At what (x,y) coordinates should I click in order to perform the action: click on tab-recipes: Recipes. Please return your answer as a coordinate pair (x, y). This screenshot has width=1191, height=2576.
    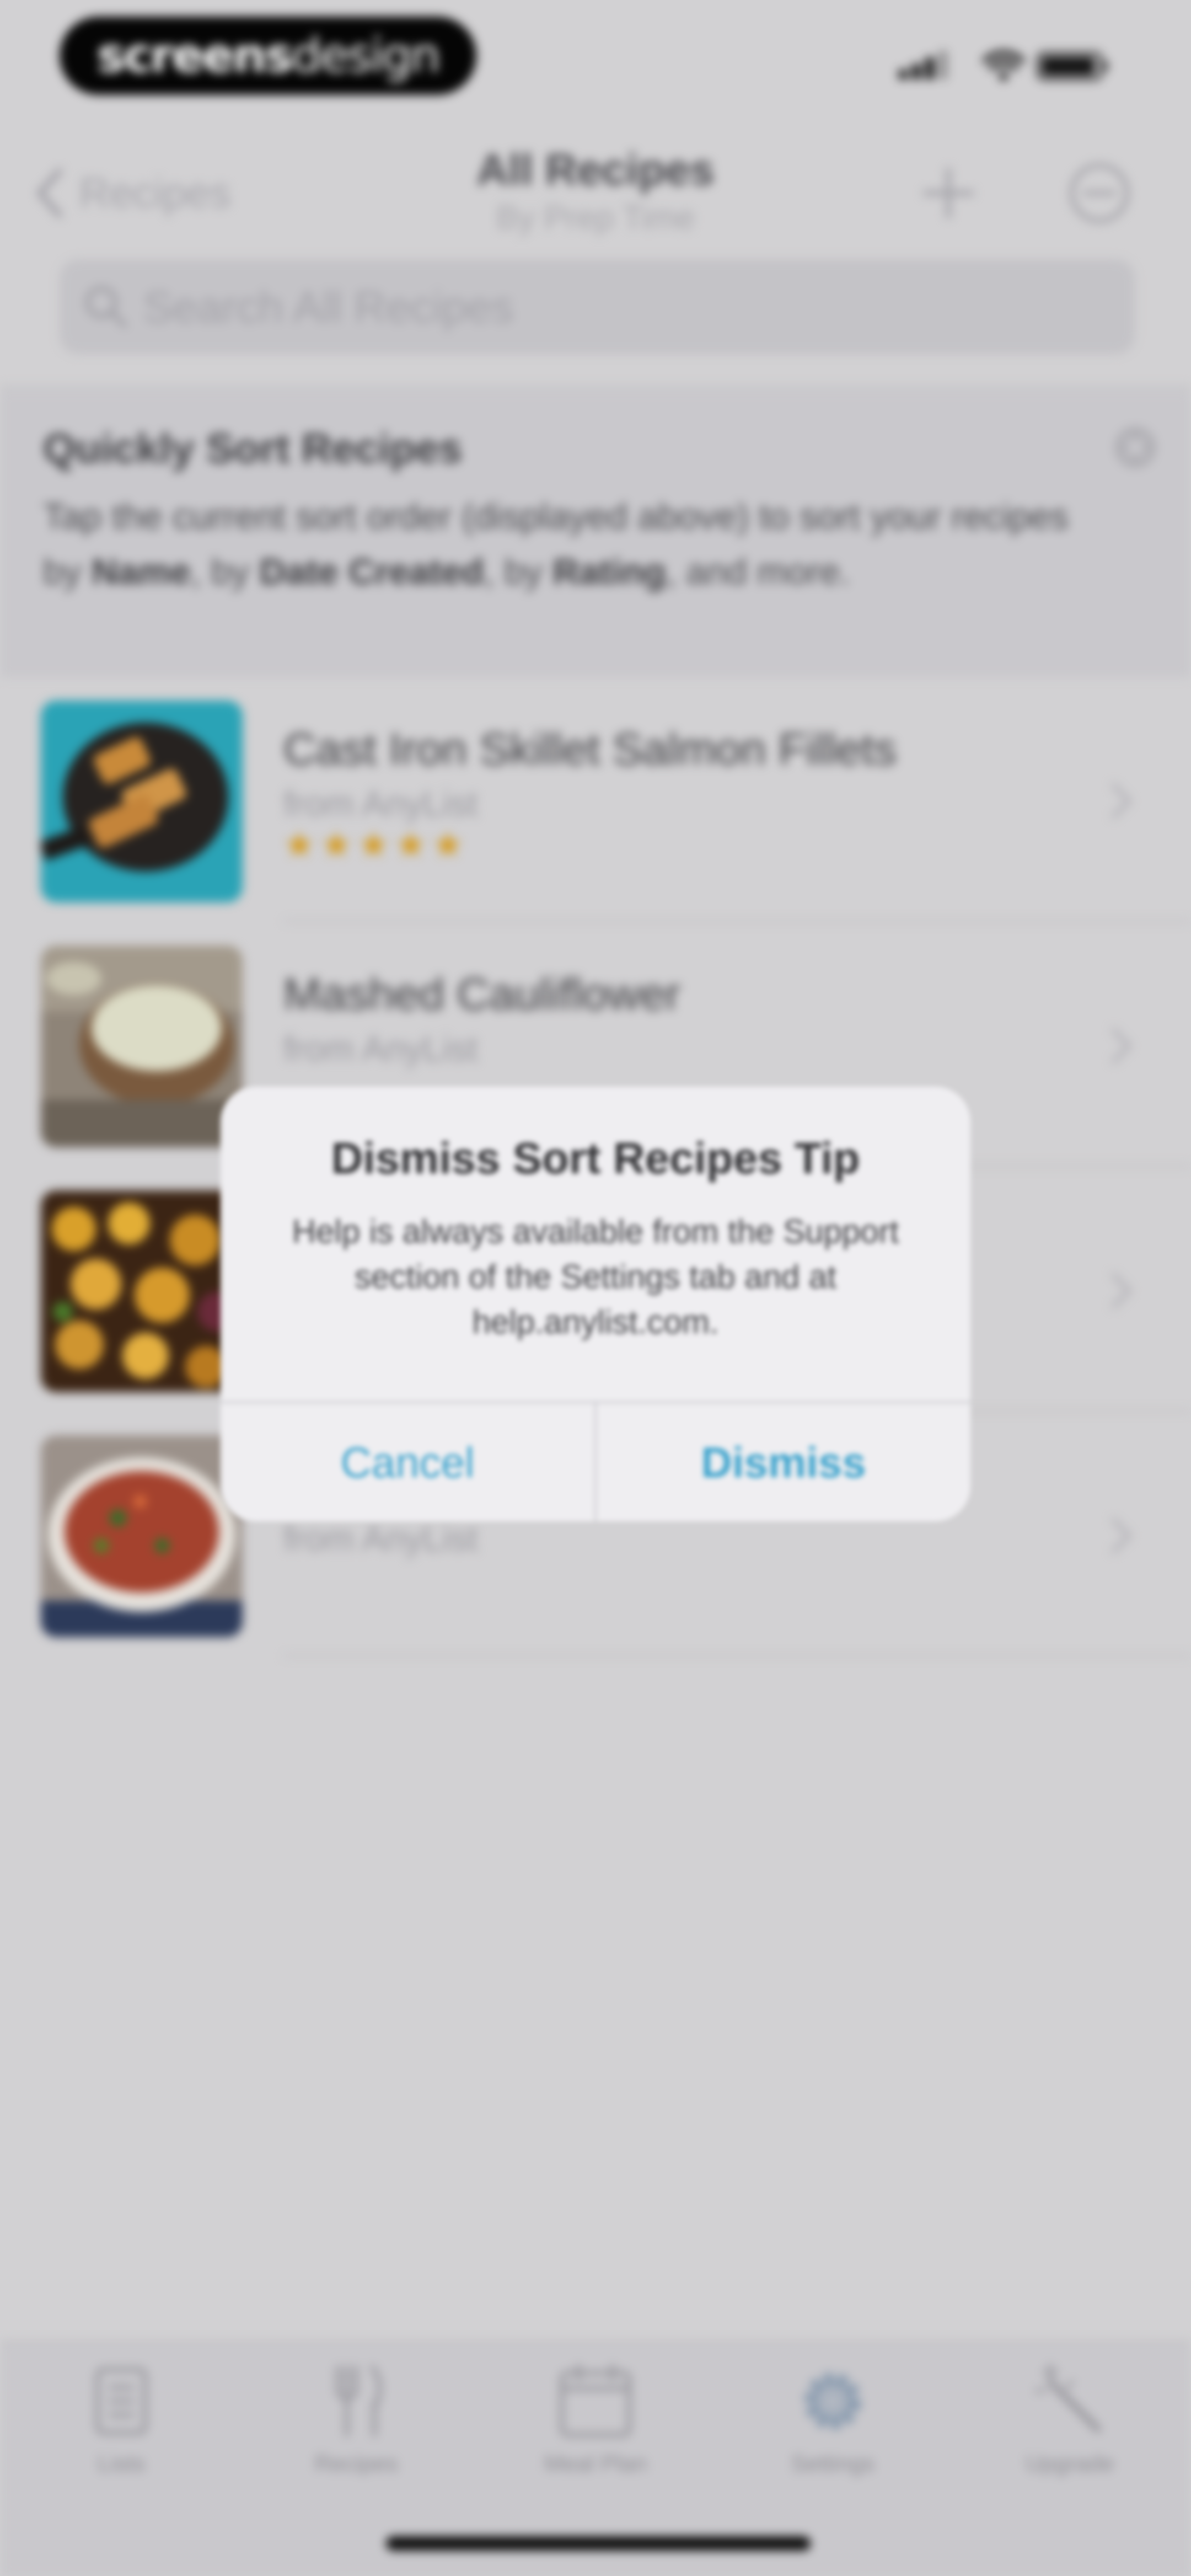
    Looking at the image, I should click on (356, 2429).